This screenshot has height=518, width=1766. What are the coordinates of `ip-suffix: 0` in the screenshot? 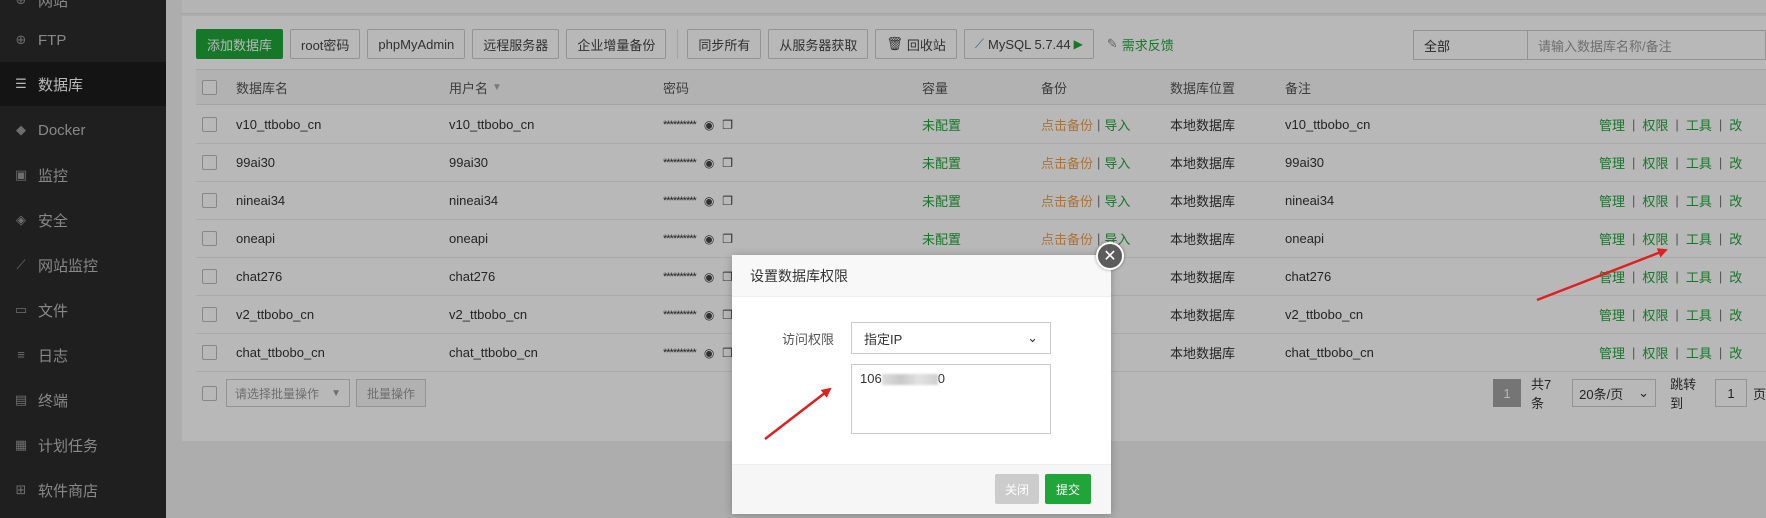 It's located at (941, 378).